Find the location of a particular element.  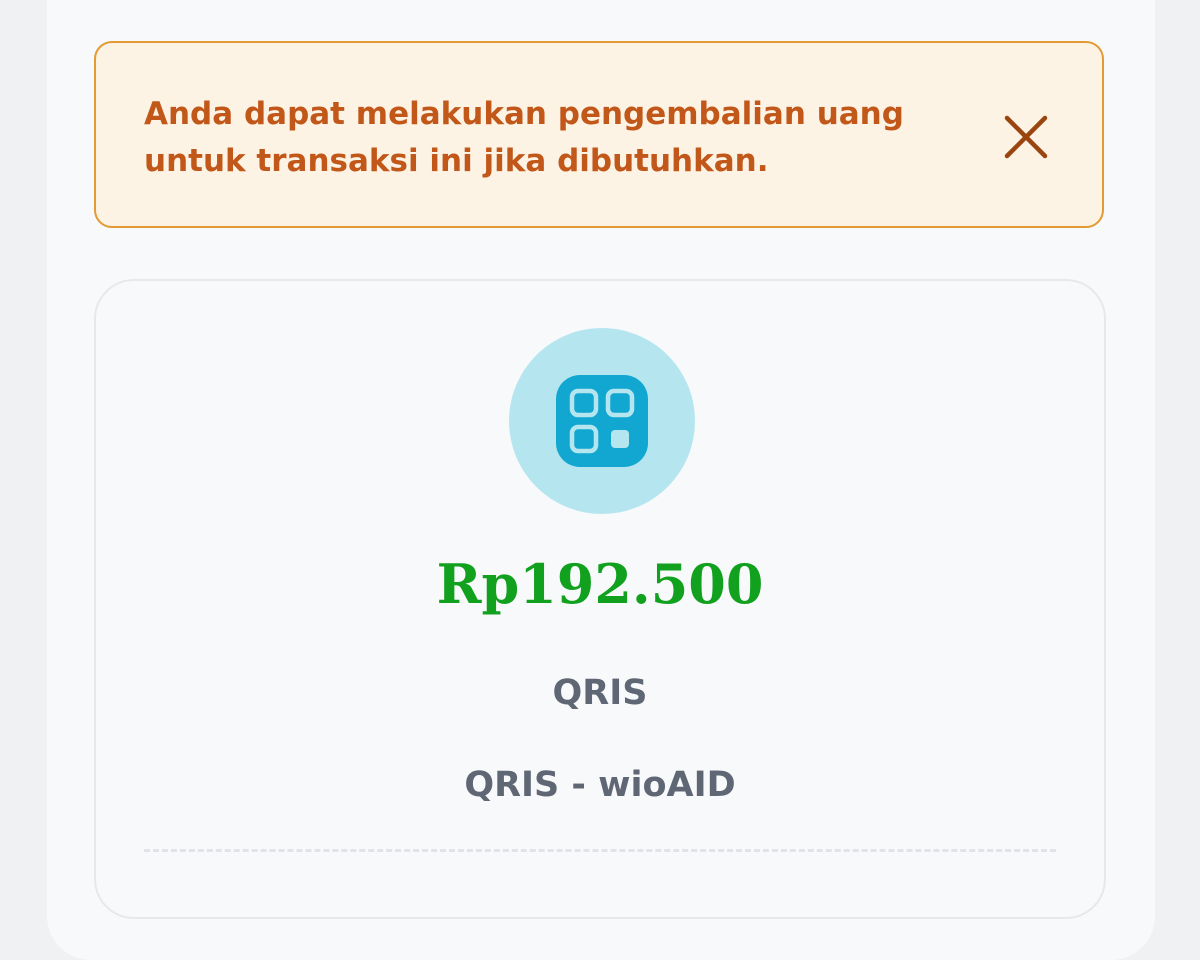

close-icon is located at coordinates (1026, 137).